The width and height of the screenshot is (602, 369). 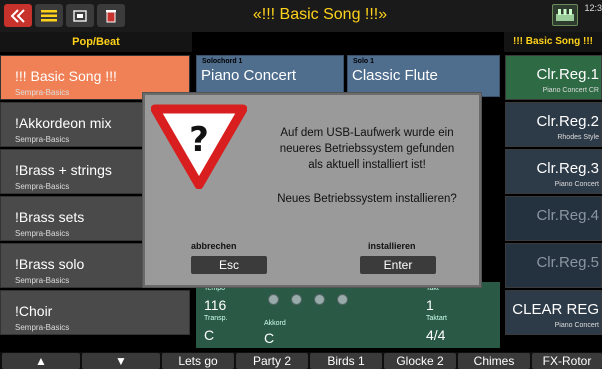 I want to click on registration-button-3: Clr.Reg.3 Piano Concert, so click(x=553, y=171).